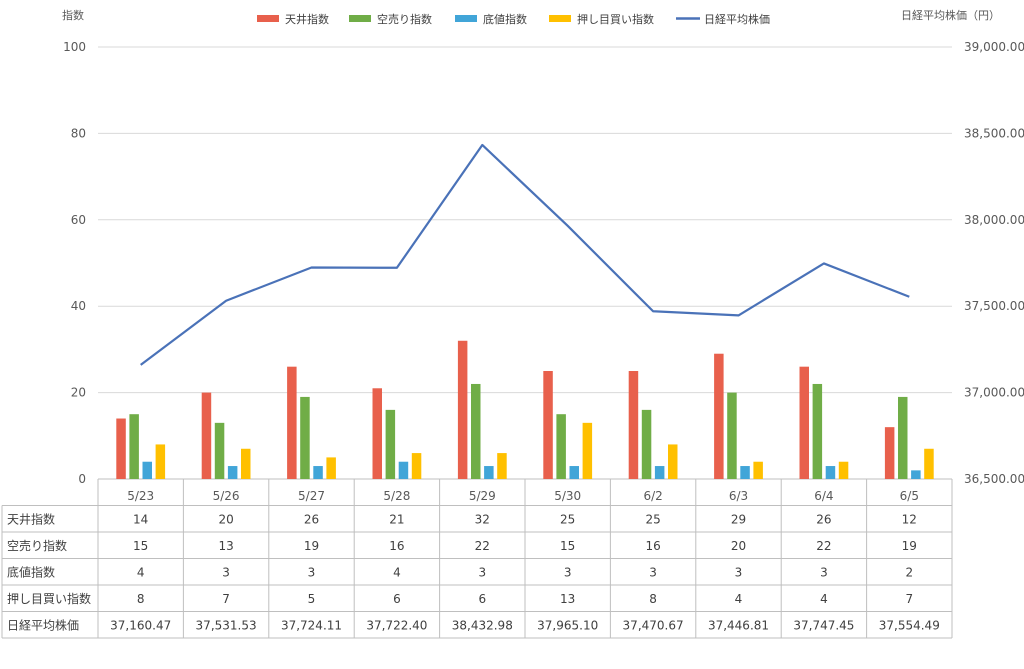  What do you see at coordinates (396, 626) in the screenshot?
I see `table-cell: 37,722.40` at bounding box center [396, 626].